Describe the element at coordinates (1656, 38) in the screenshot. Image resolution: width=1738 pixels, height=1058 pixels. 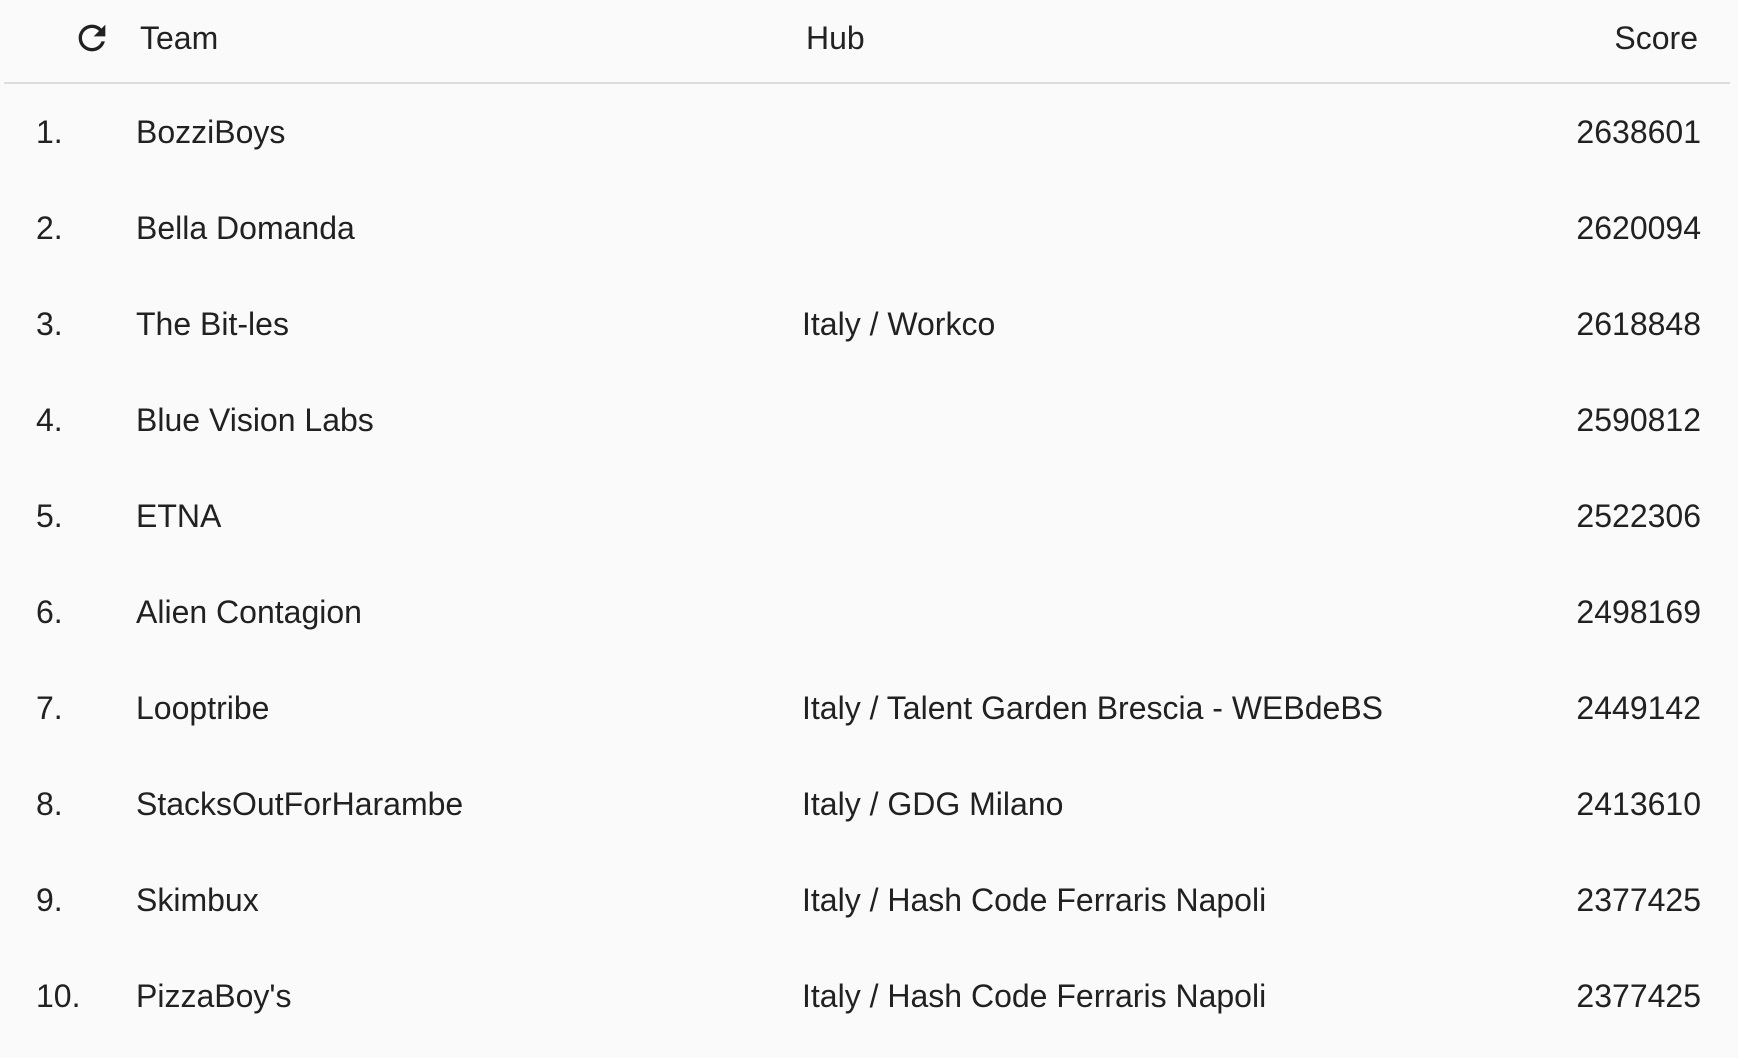
I see `column-header-score: Score` at that location.